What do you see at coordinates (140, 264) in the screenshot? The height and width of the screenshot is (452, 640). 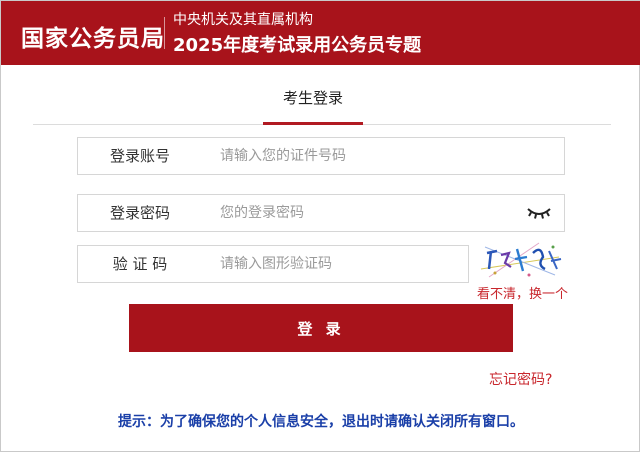 I see `captcha-label: 验 证 码` at bounding box center [140, 264].